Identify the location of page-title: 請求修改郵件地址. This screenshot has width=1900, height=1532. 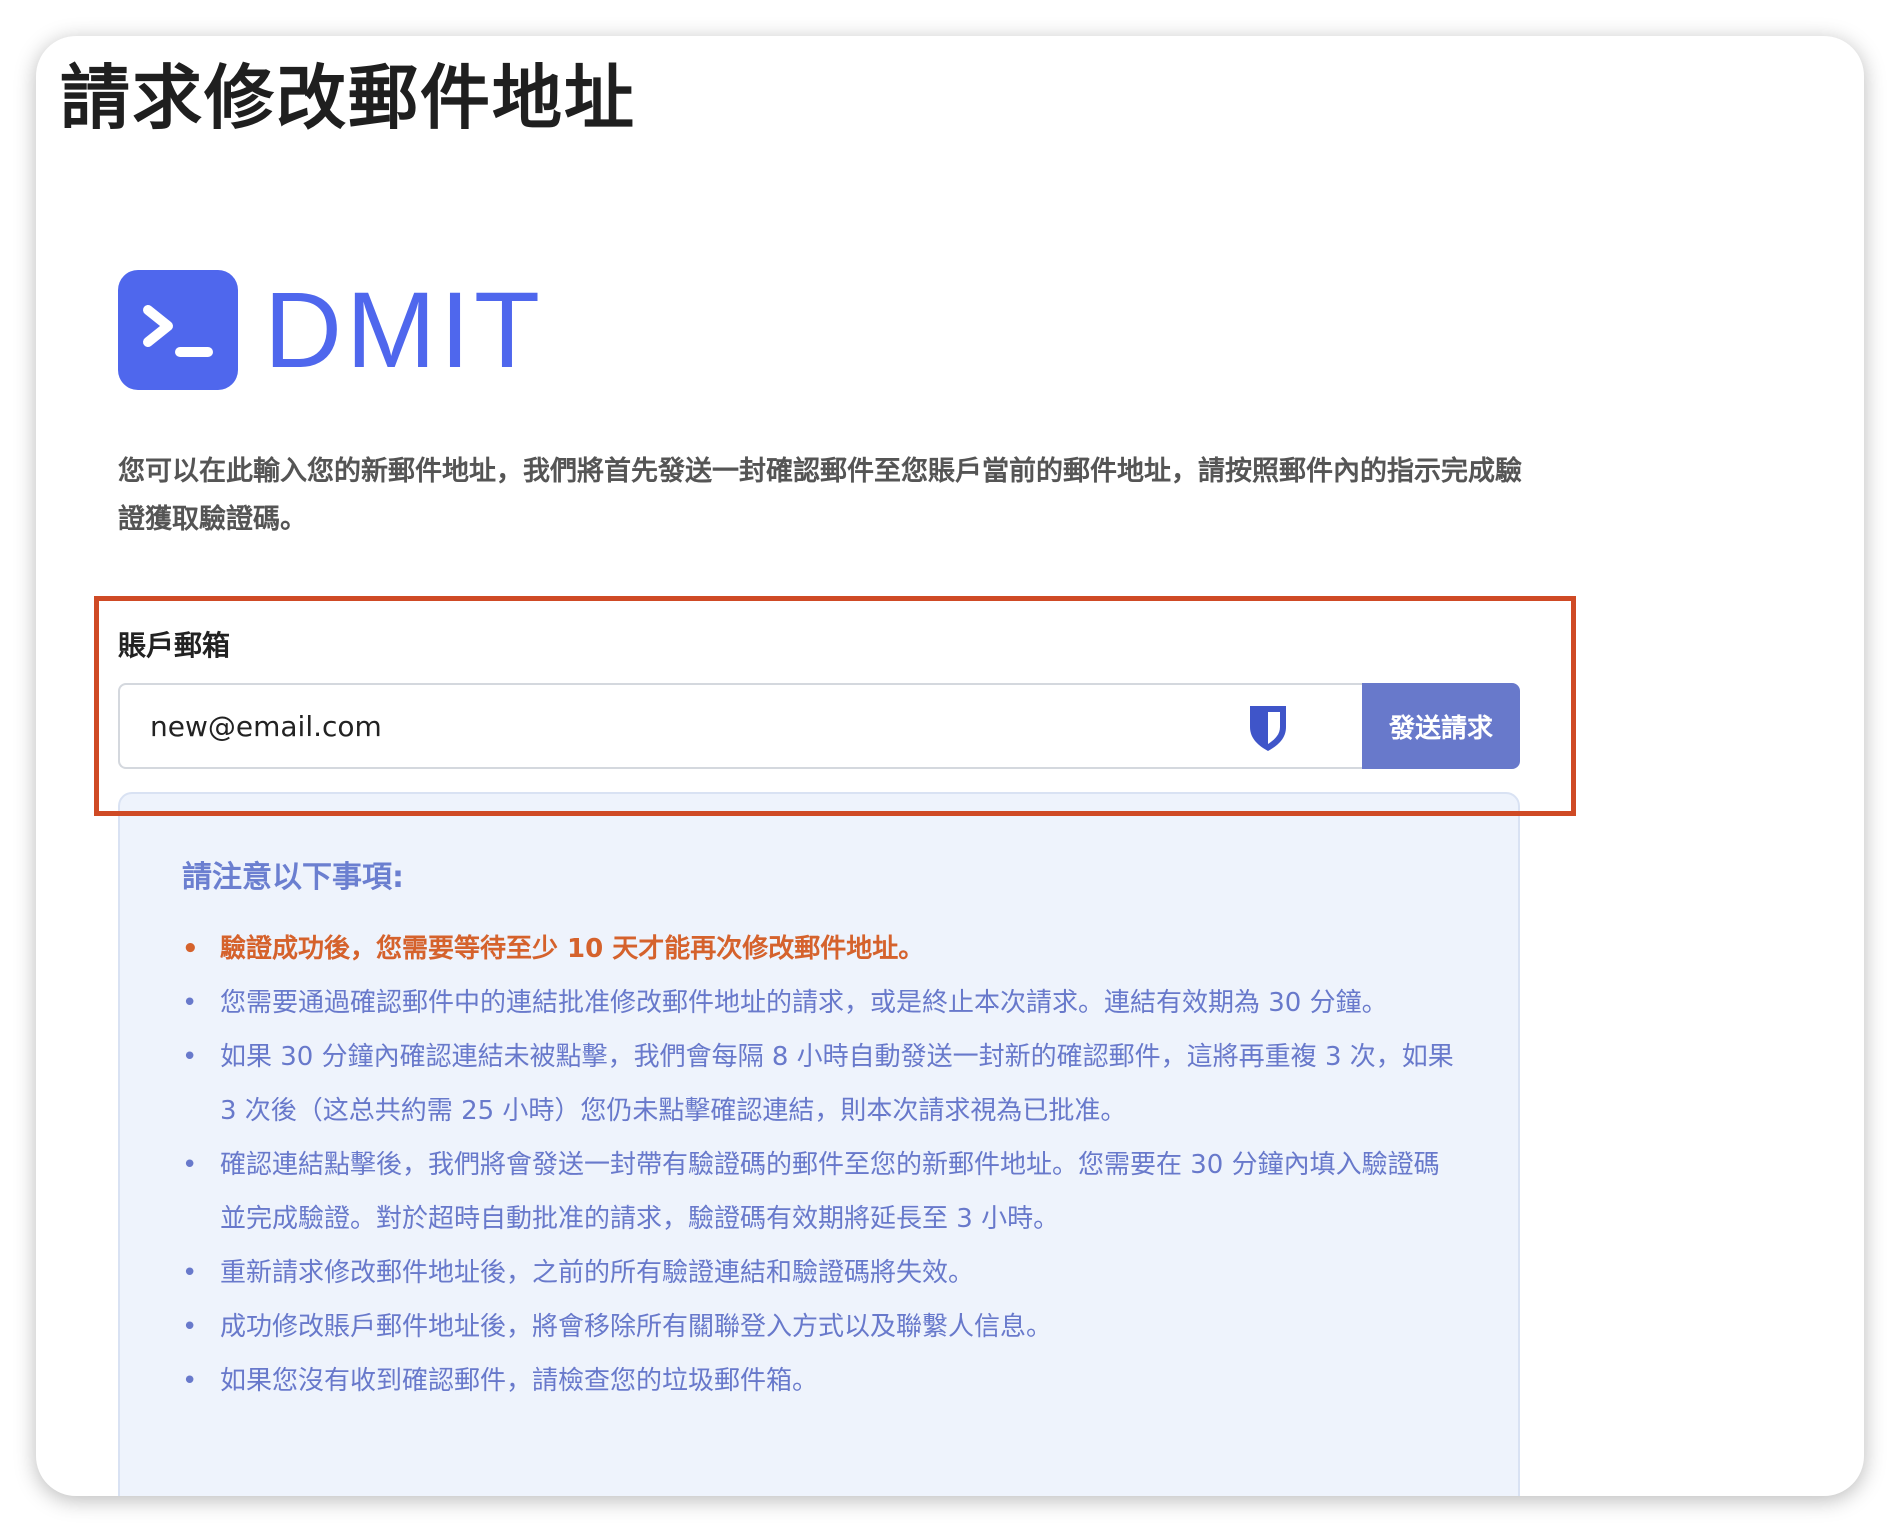
(348, 98).